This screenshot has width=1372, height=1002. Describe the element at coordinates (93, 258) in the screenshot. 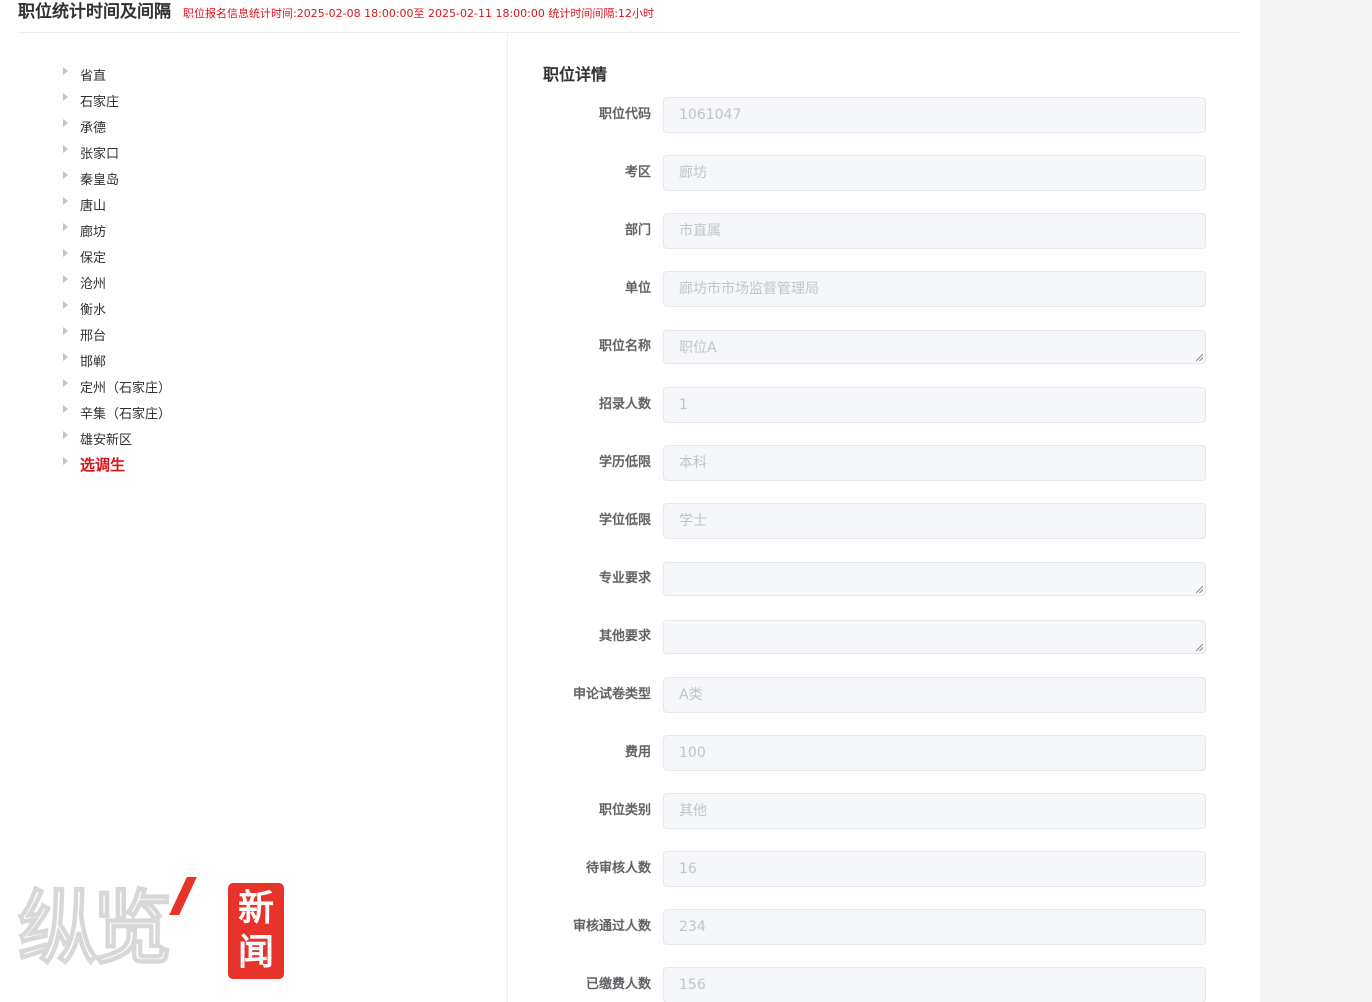

I see `tree-node-label: 保定` at that location.